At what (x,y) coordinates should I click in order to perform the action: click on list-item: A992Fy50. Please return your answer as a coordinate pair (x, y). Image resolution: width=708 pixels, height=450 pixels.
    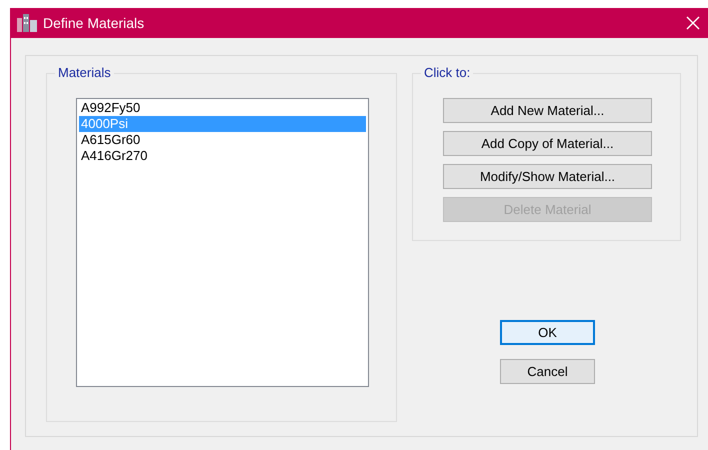
    Looking at the image, I should click on (222, 108).